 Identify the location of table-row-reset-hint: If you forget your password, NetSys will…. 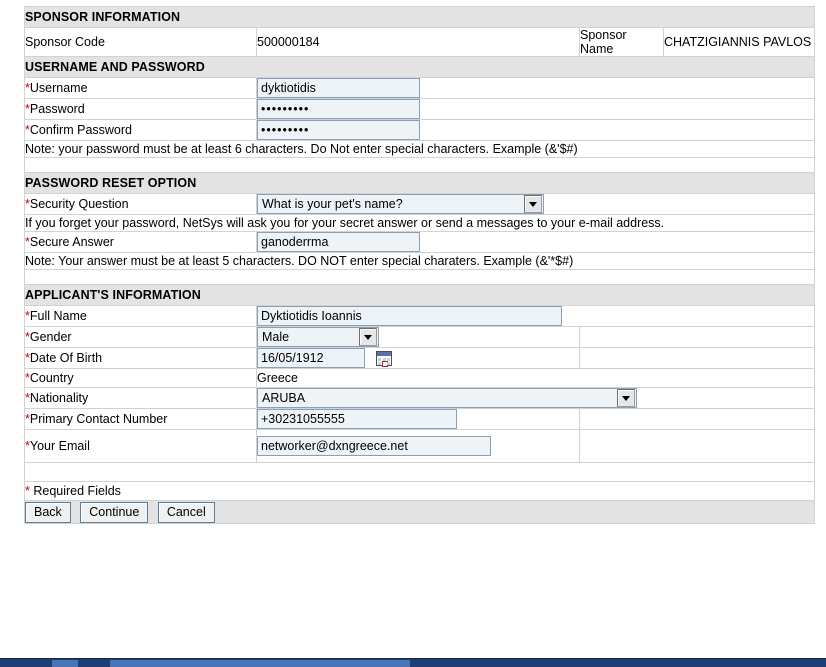
(419, 223).